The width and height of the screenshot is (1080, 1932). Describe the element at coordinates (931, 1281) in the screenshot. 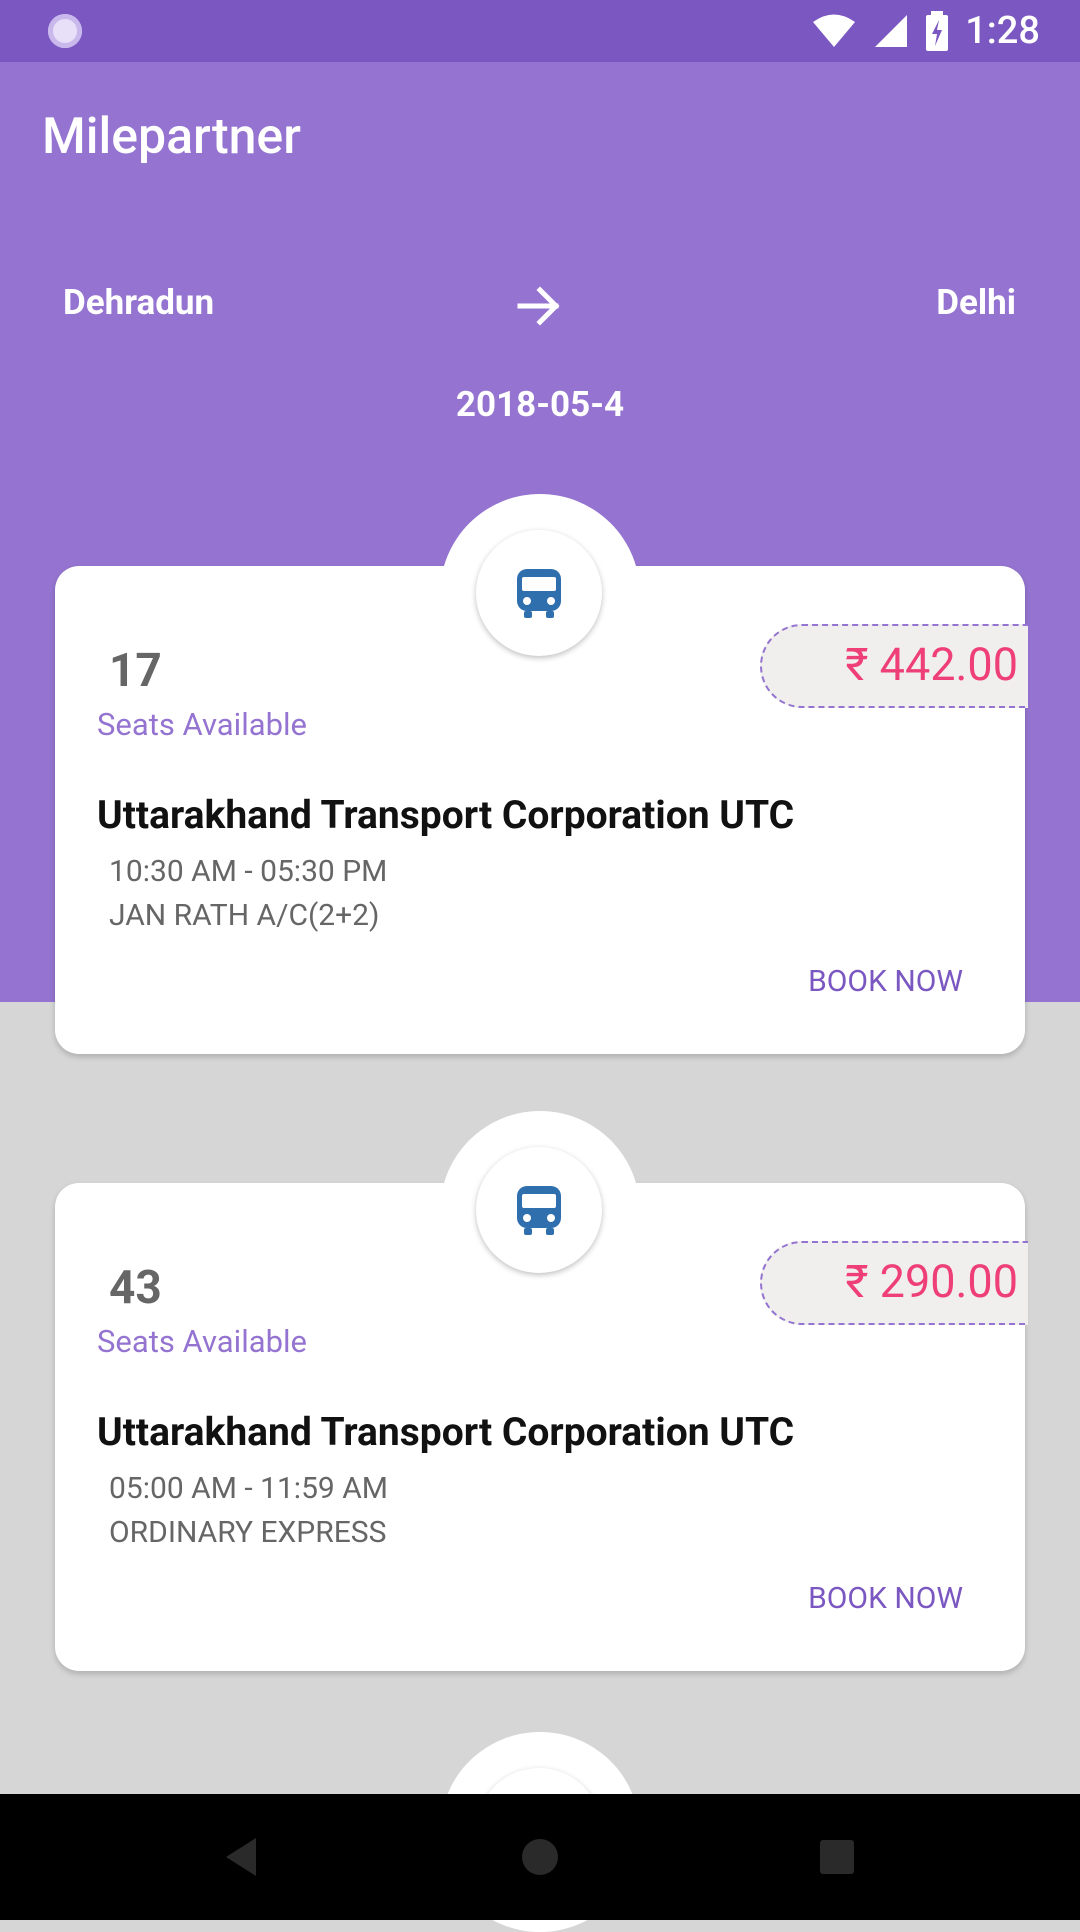

I see `price-value: ₹ 290.00` at that location.